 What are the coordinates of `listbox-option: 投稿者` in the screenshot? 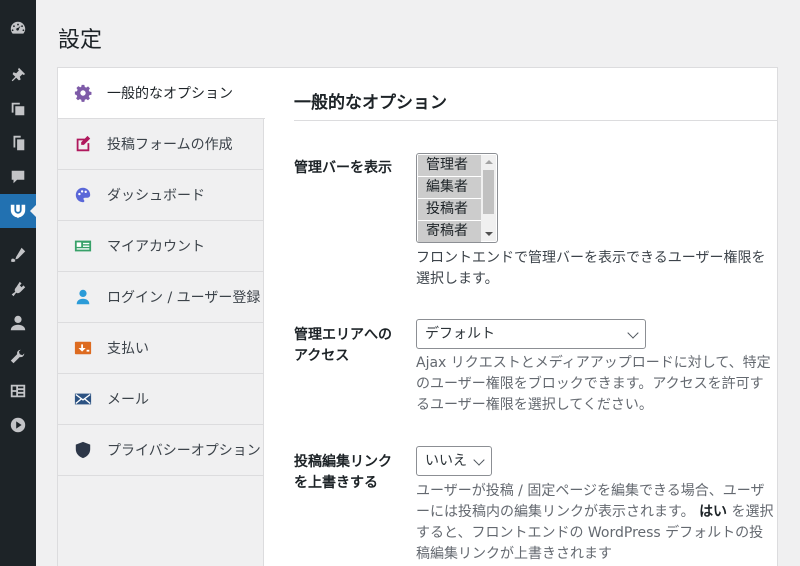 It's located at (449, 209).